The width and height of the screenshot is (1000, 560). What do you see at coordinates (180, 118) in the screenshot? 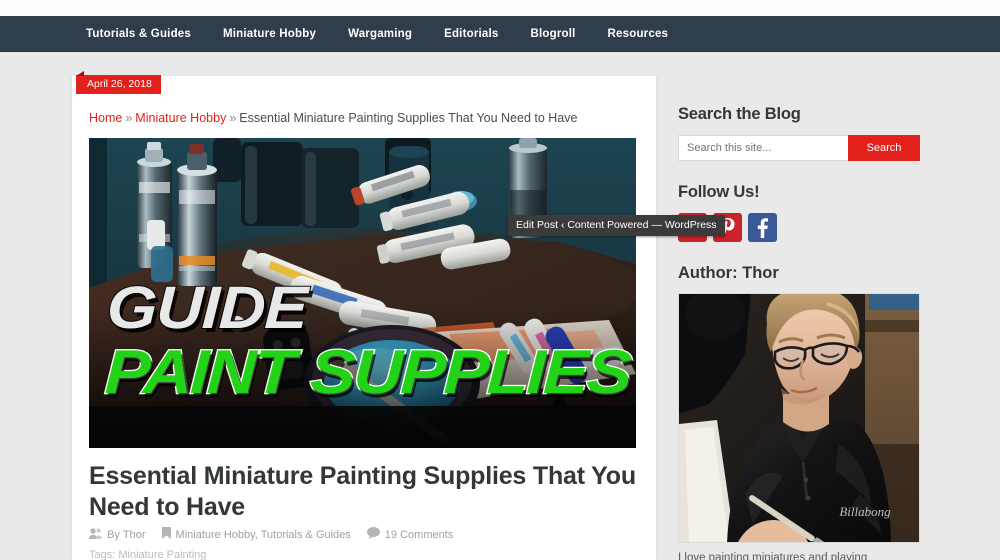
I see `breadcrumb-category: Miniature Hobby` at bounding box center [180, 118].